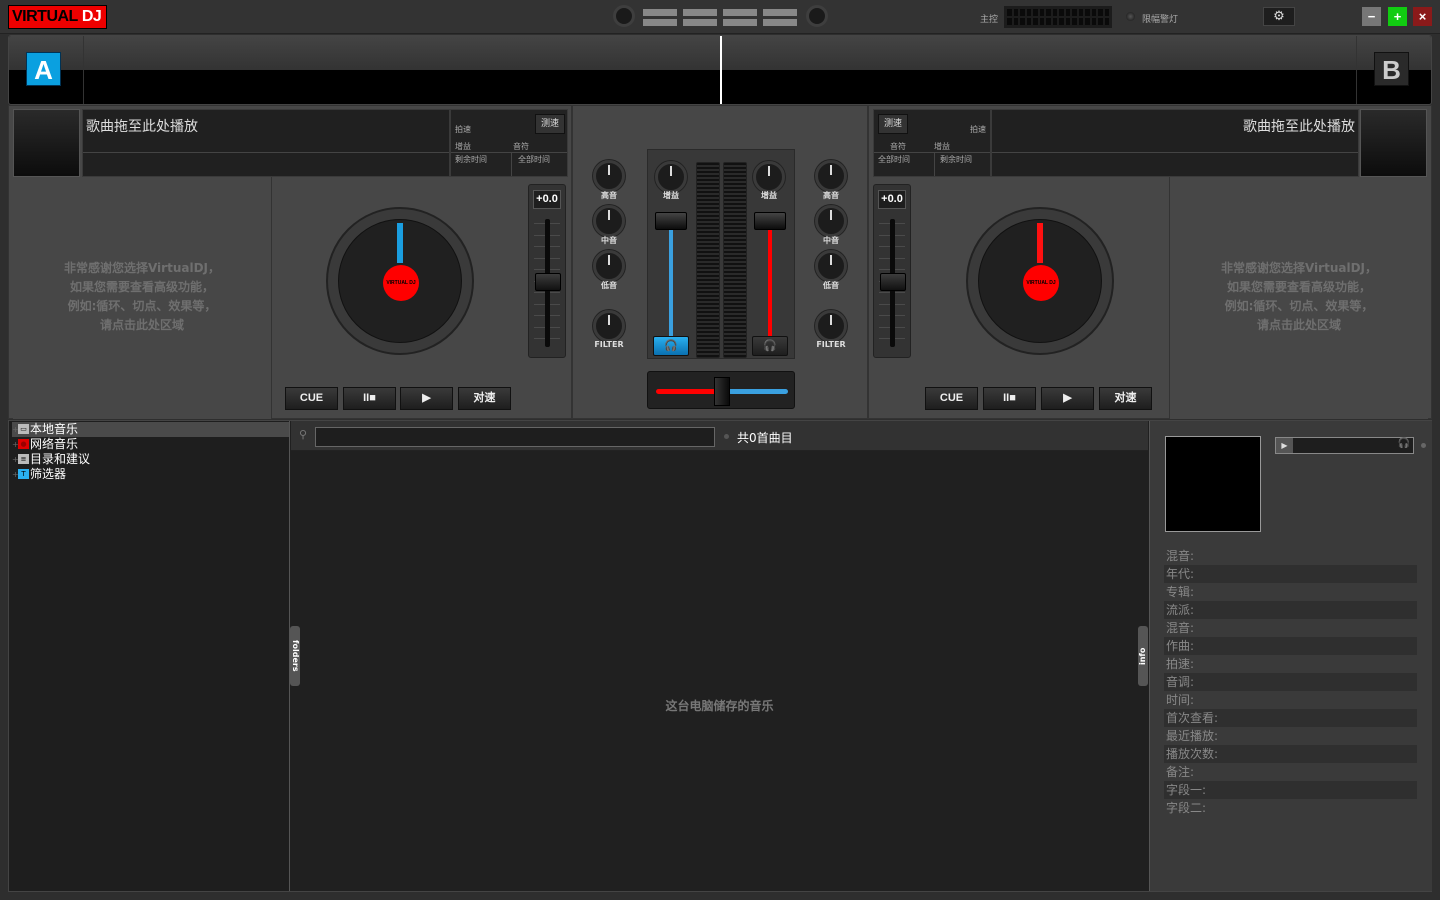 The image size is (1440, 900). What do you see at coordinates (609, 266) in the screenshot?
I see `deck-a-low-eq-knob` at bounding box center [609, 266].